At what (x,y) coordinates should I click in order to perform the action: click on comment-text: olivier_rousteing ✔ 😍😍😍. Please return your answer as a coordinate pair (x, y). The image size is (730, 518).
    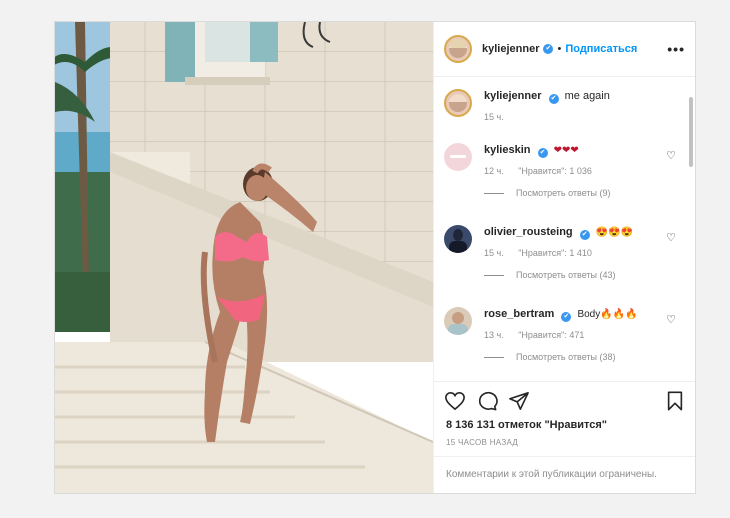
    Looking at the image, I should click on (585, 232).